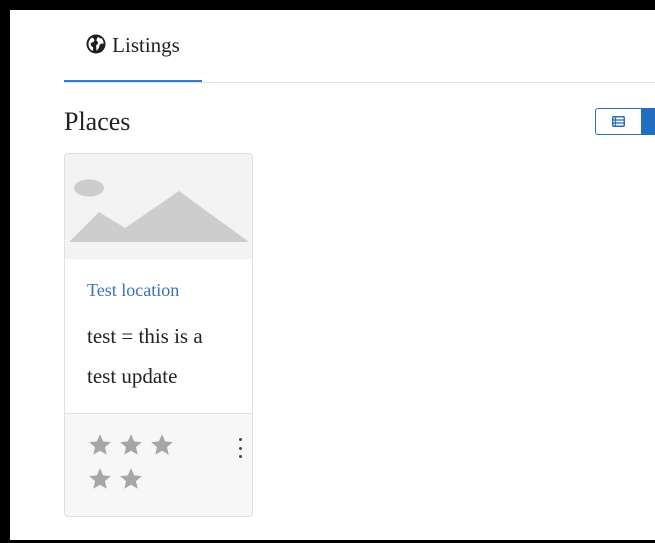 The width and height of the screenshot is (655, 543). What do you see at coordinates (648, 121) in the screenshot?
I see `grid-view-button` at bounding box center [648, 121].